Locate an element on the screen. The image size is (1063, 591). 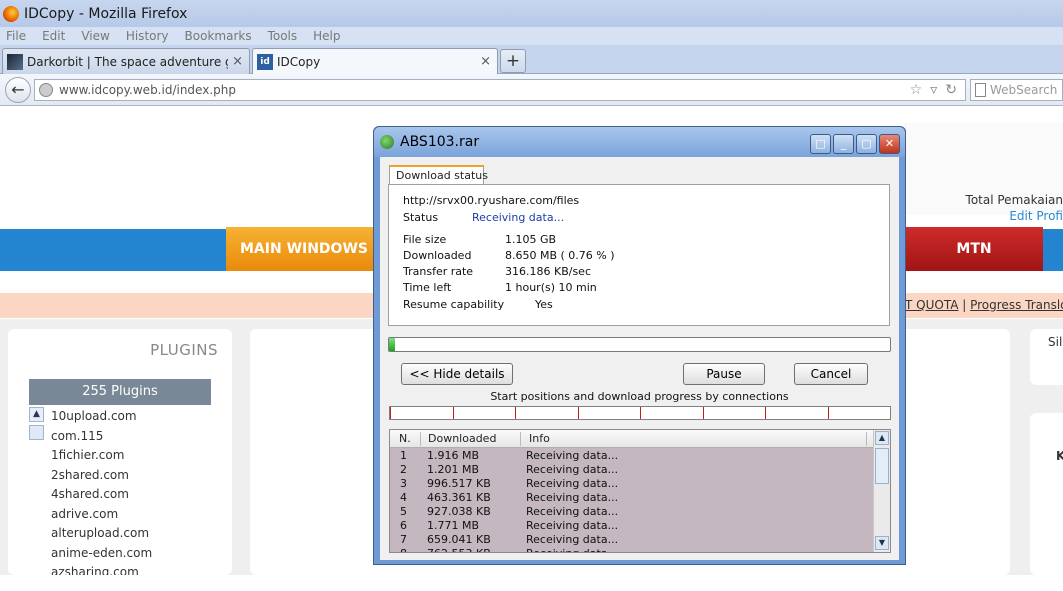
reload-icon: ↻ is located at coordinates (951, 90).